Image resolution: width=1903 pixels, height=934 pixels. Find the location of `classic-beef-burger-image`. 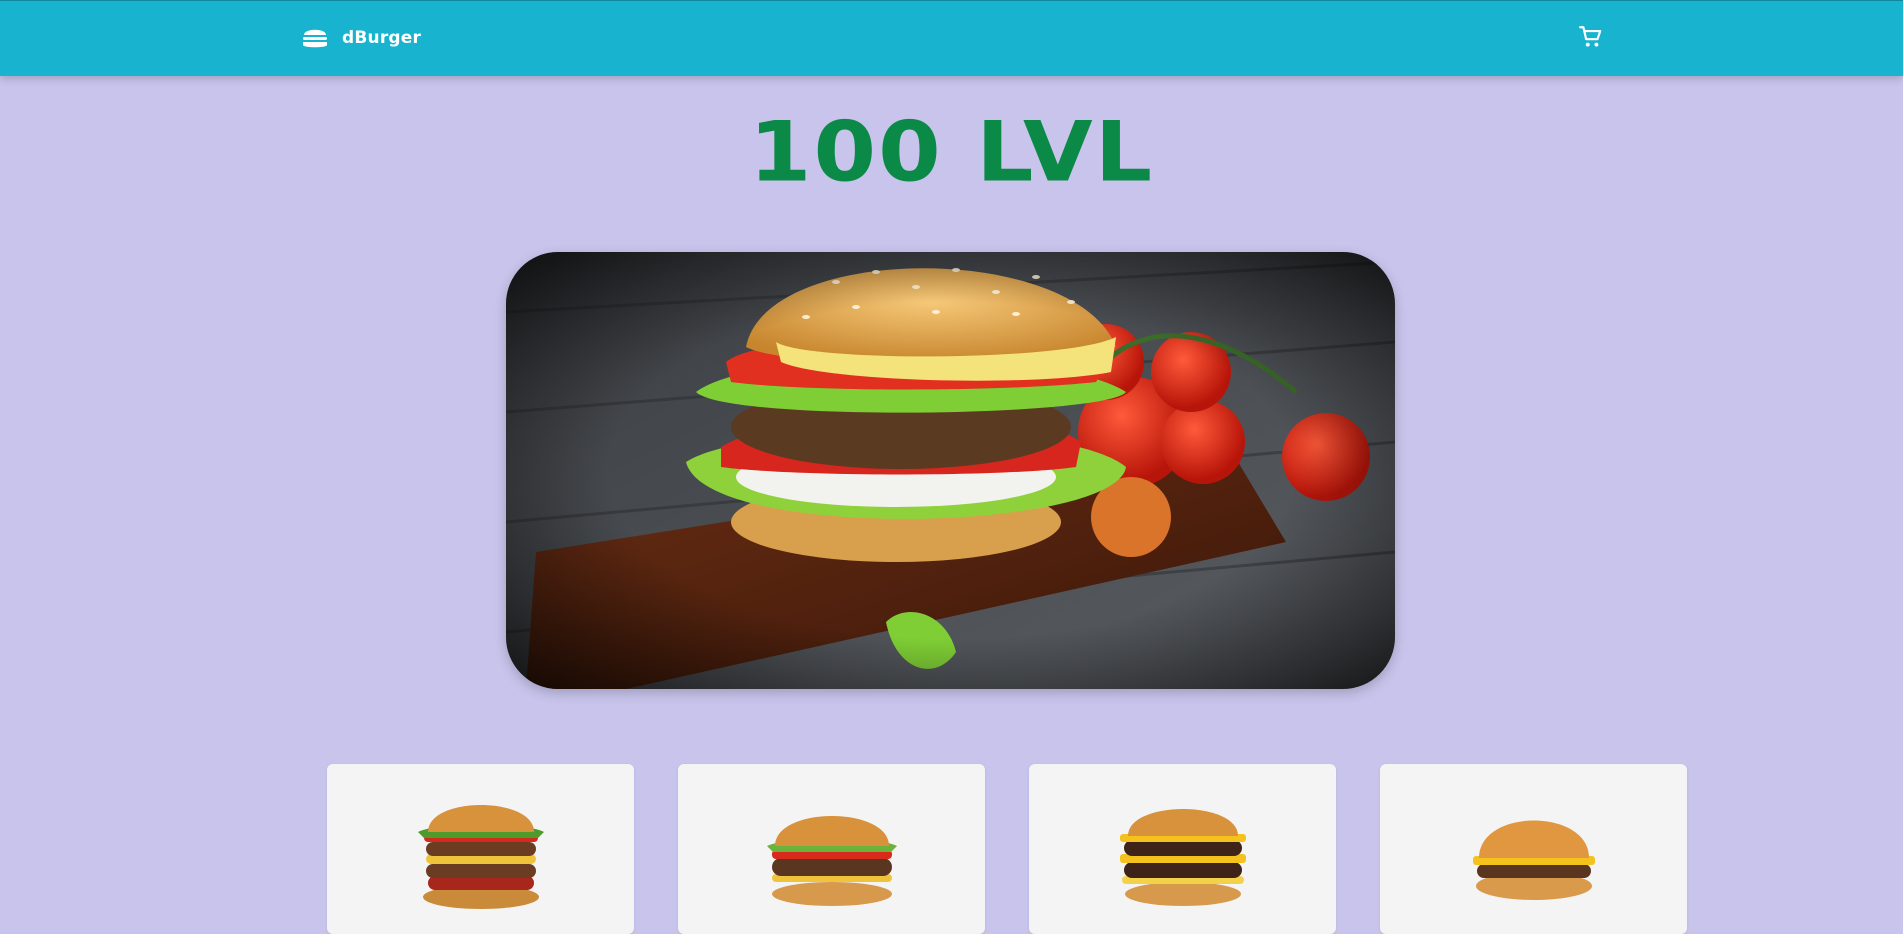

classic-beef-burger-image is located at coordinates (831, 861).